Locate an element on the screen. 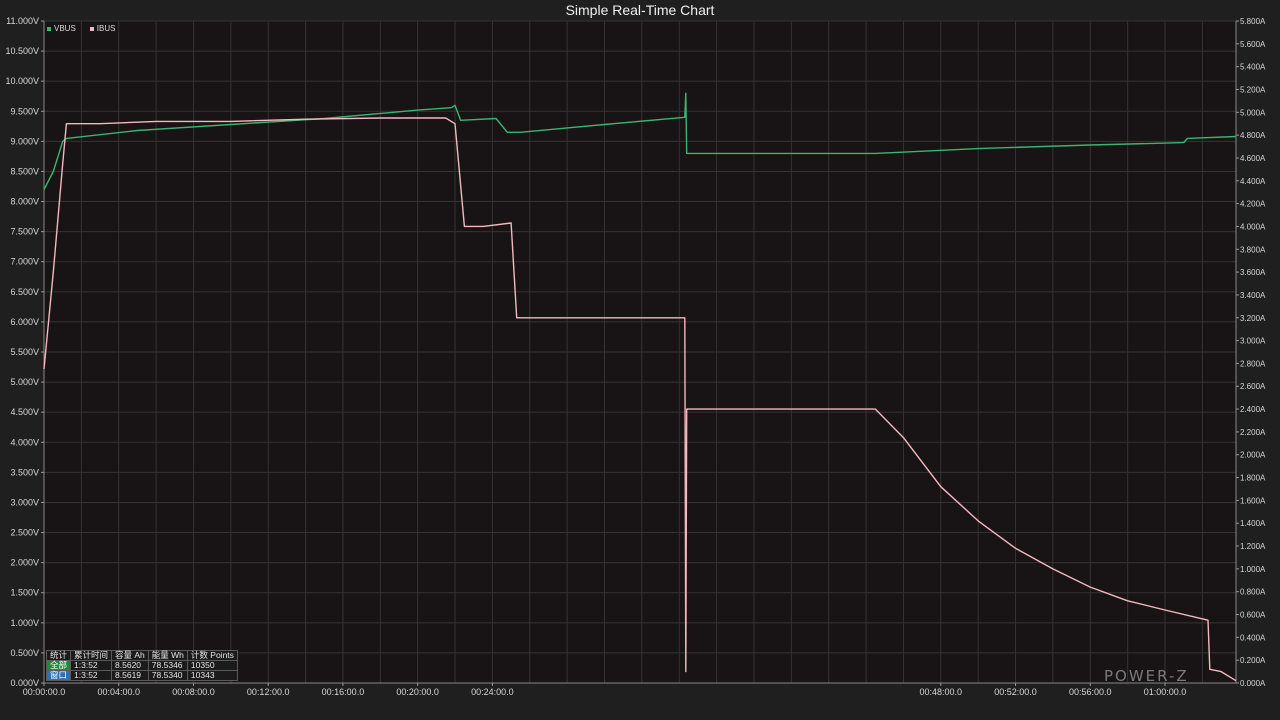 This screenshot has width=1280, height=720. stats-cell-ah: 8.5620 is located at coordinates (130, 665).